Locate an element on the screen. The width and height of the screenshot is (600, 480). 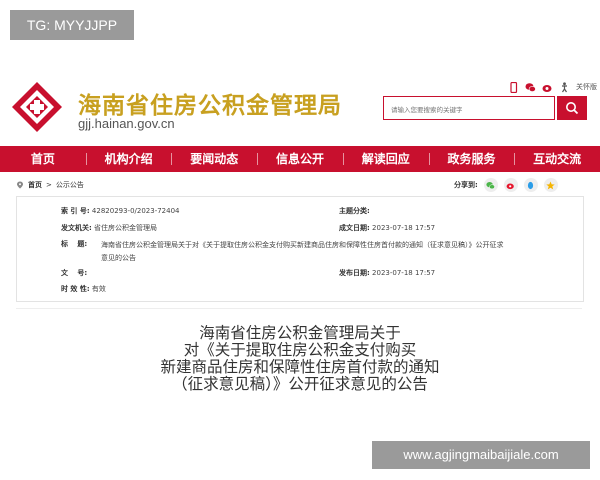
published-row: 发布日期: 2023-07-18 17:57 is located at coordinates (387, 273).